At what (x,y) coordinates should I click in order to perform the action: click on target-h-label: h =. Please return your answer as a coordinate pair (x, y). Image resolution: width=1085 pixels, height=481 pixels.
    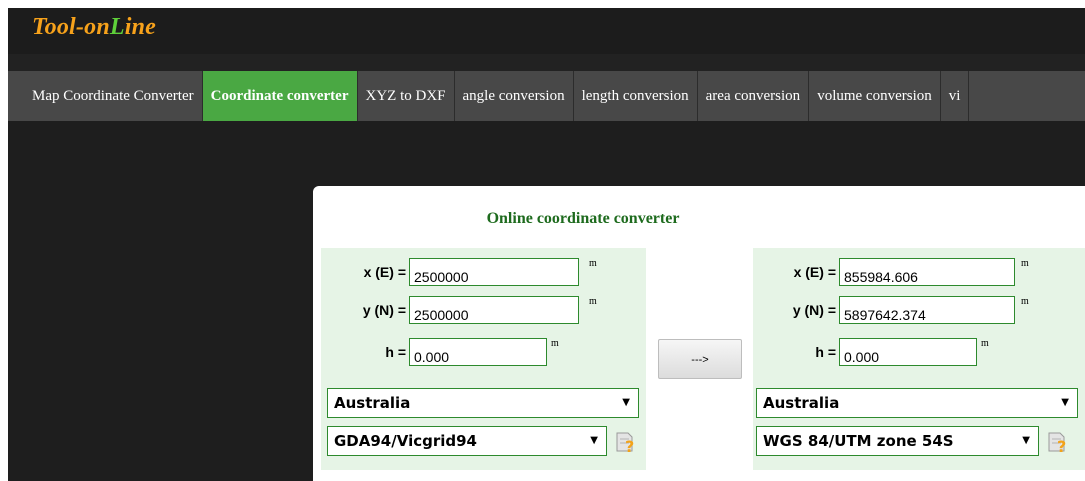
    Looking at the image, I should click on (825, 352).